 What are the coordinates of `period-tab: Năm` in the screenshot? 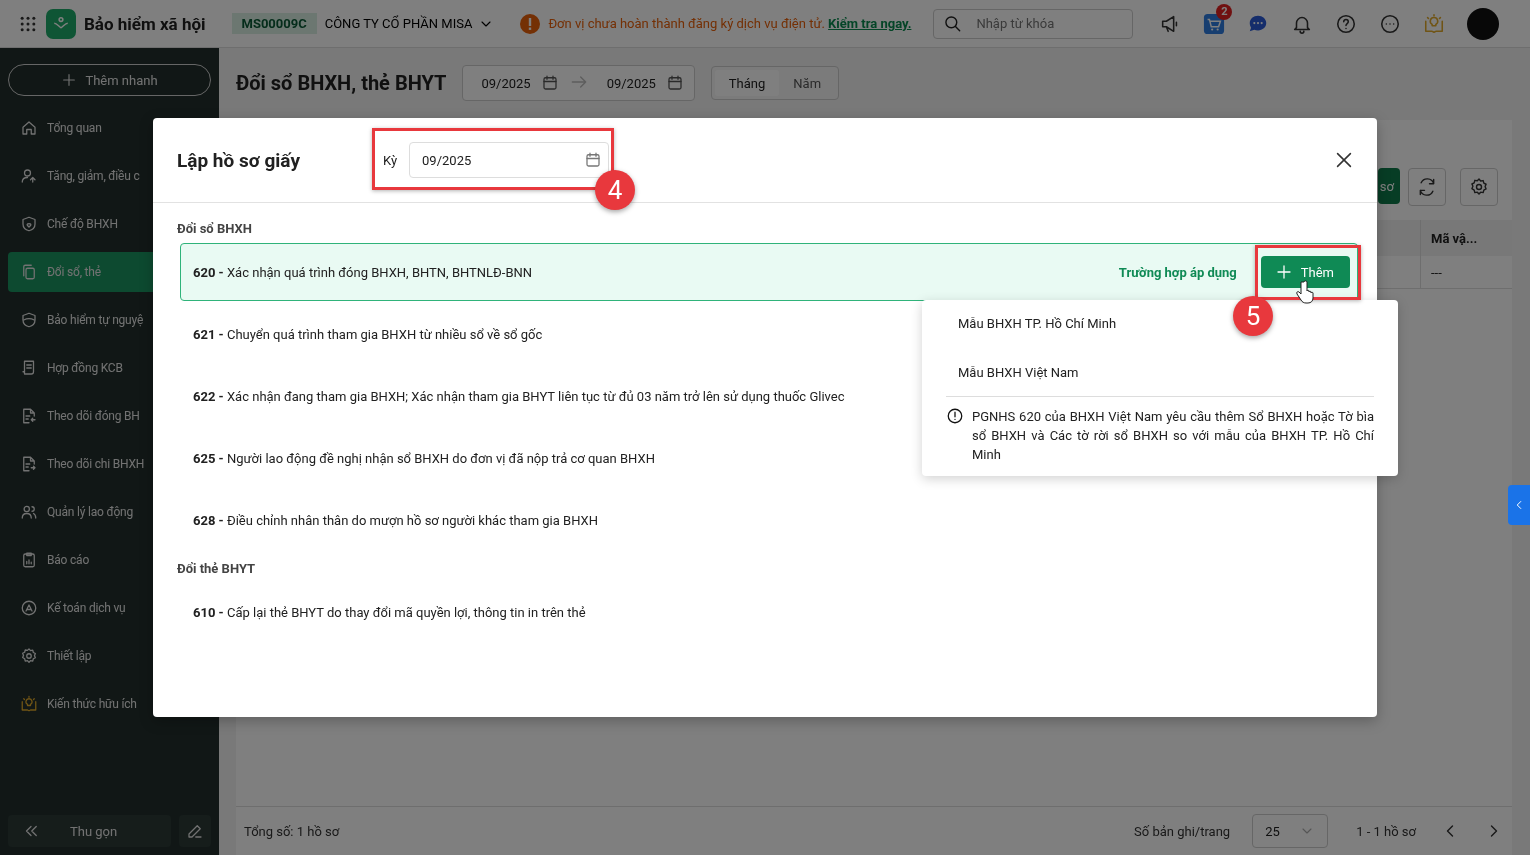 It's located at (807, 83).